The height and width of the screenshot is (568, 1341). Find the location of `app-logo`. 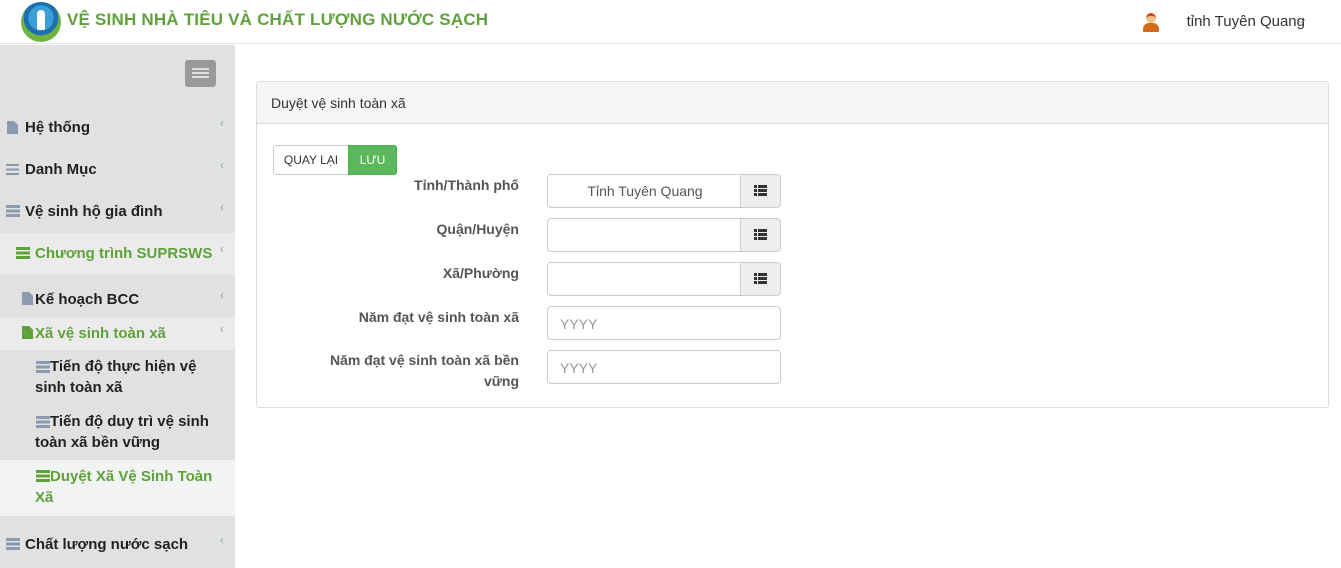

app-logo is located at coordinates (41, 22).